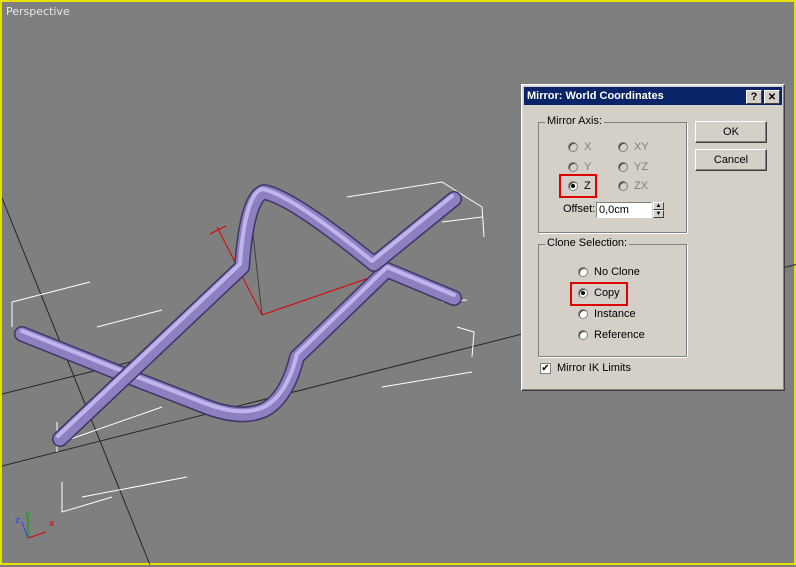  Describe the element at coordinates (772, 97) in the screenshot. I see `close-button: ✕` at that location.